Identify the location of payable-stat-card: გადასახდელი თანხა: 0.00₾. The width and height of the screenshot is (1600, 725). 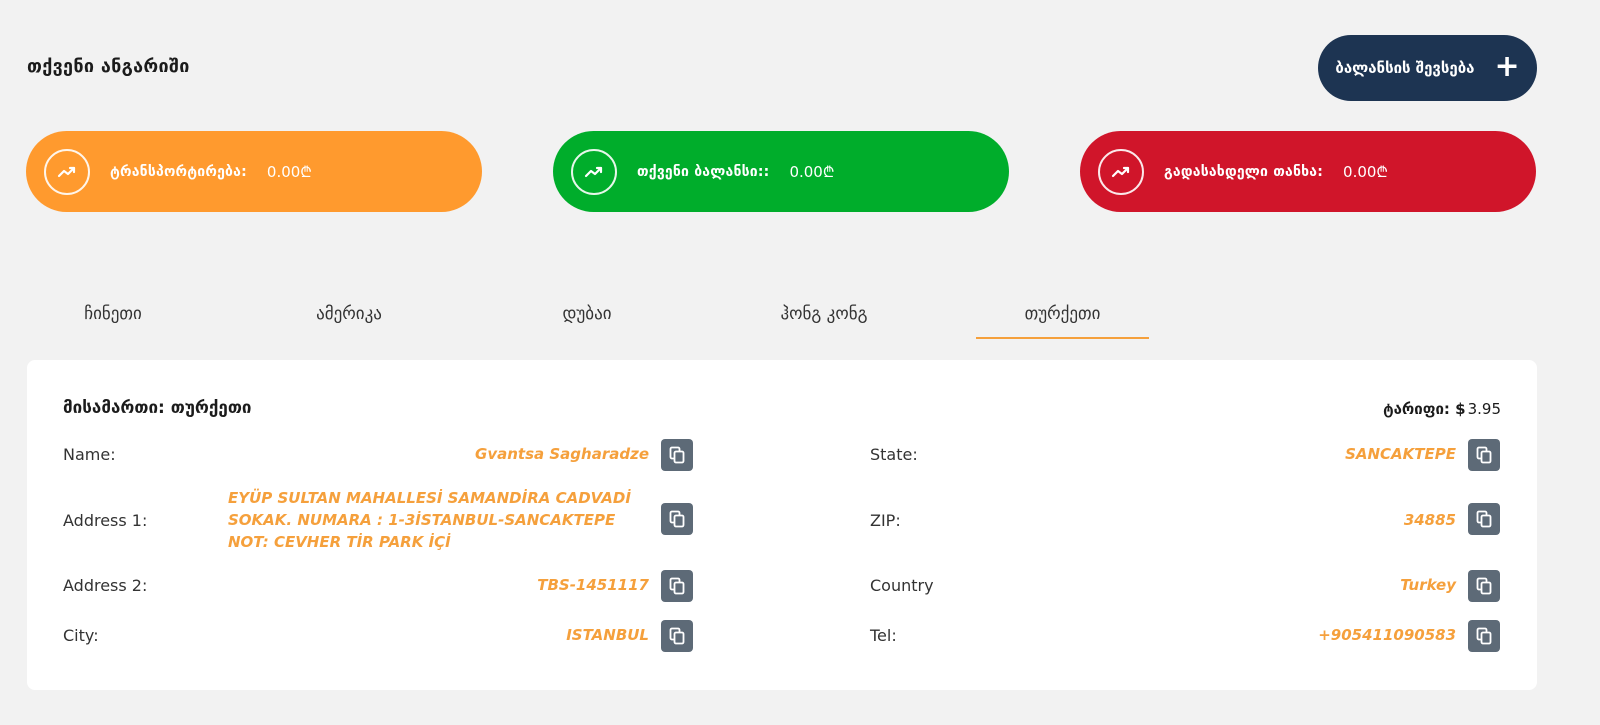
(1308, 171).